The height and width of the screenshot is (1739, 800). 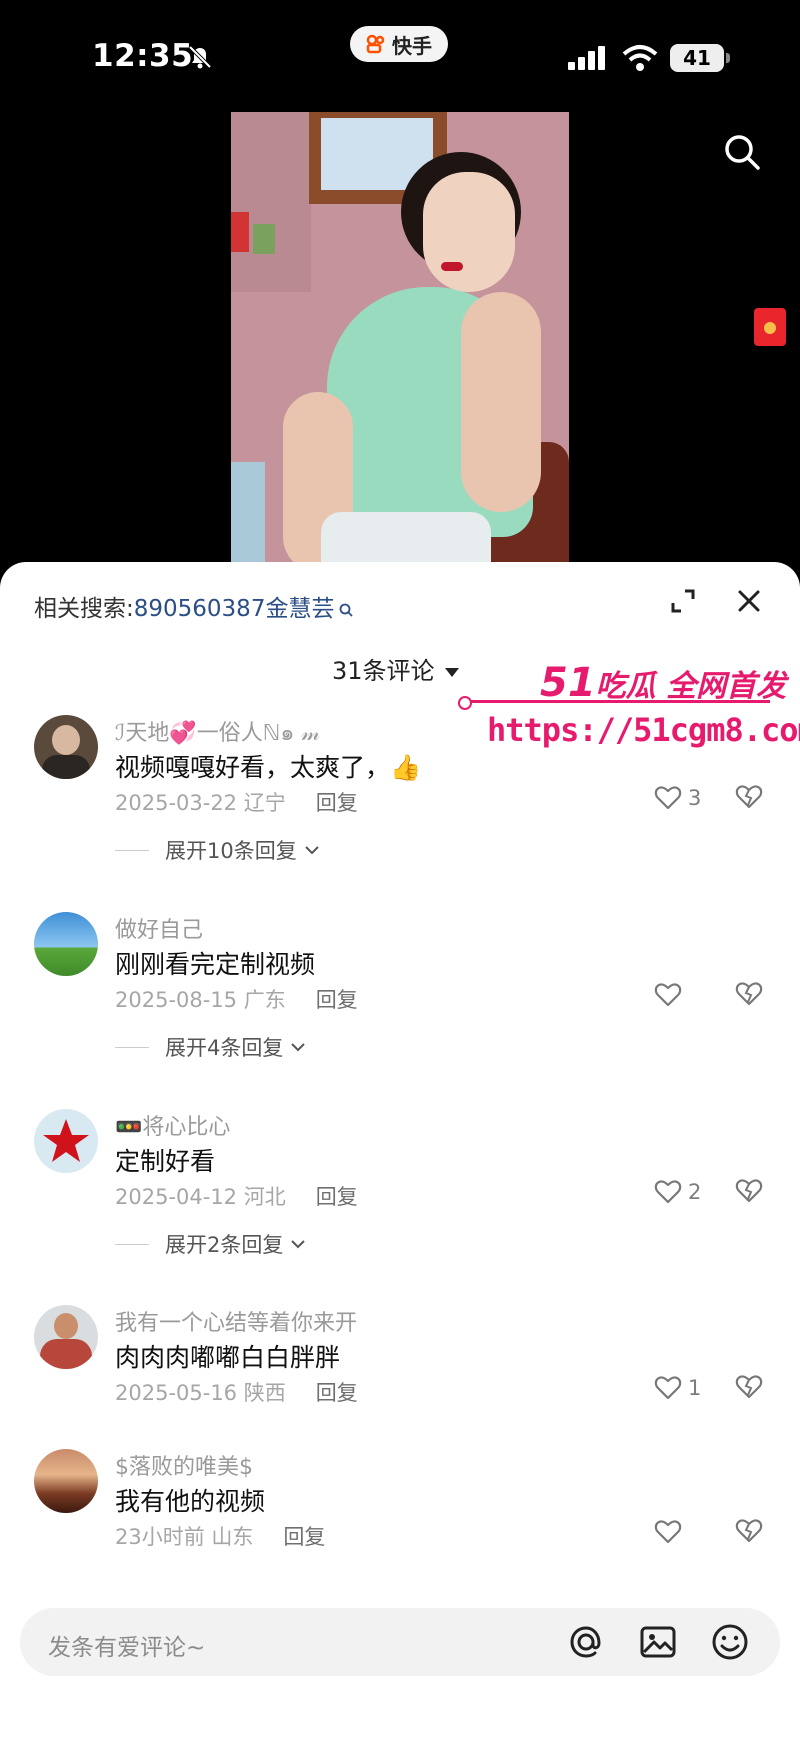 What do you see at coordinates (658, 1642) in the screenshot?
I see `image-icon` at bounding box center [658, 1642].